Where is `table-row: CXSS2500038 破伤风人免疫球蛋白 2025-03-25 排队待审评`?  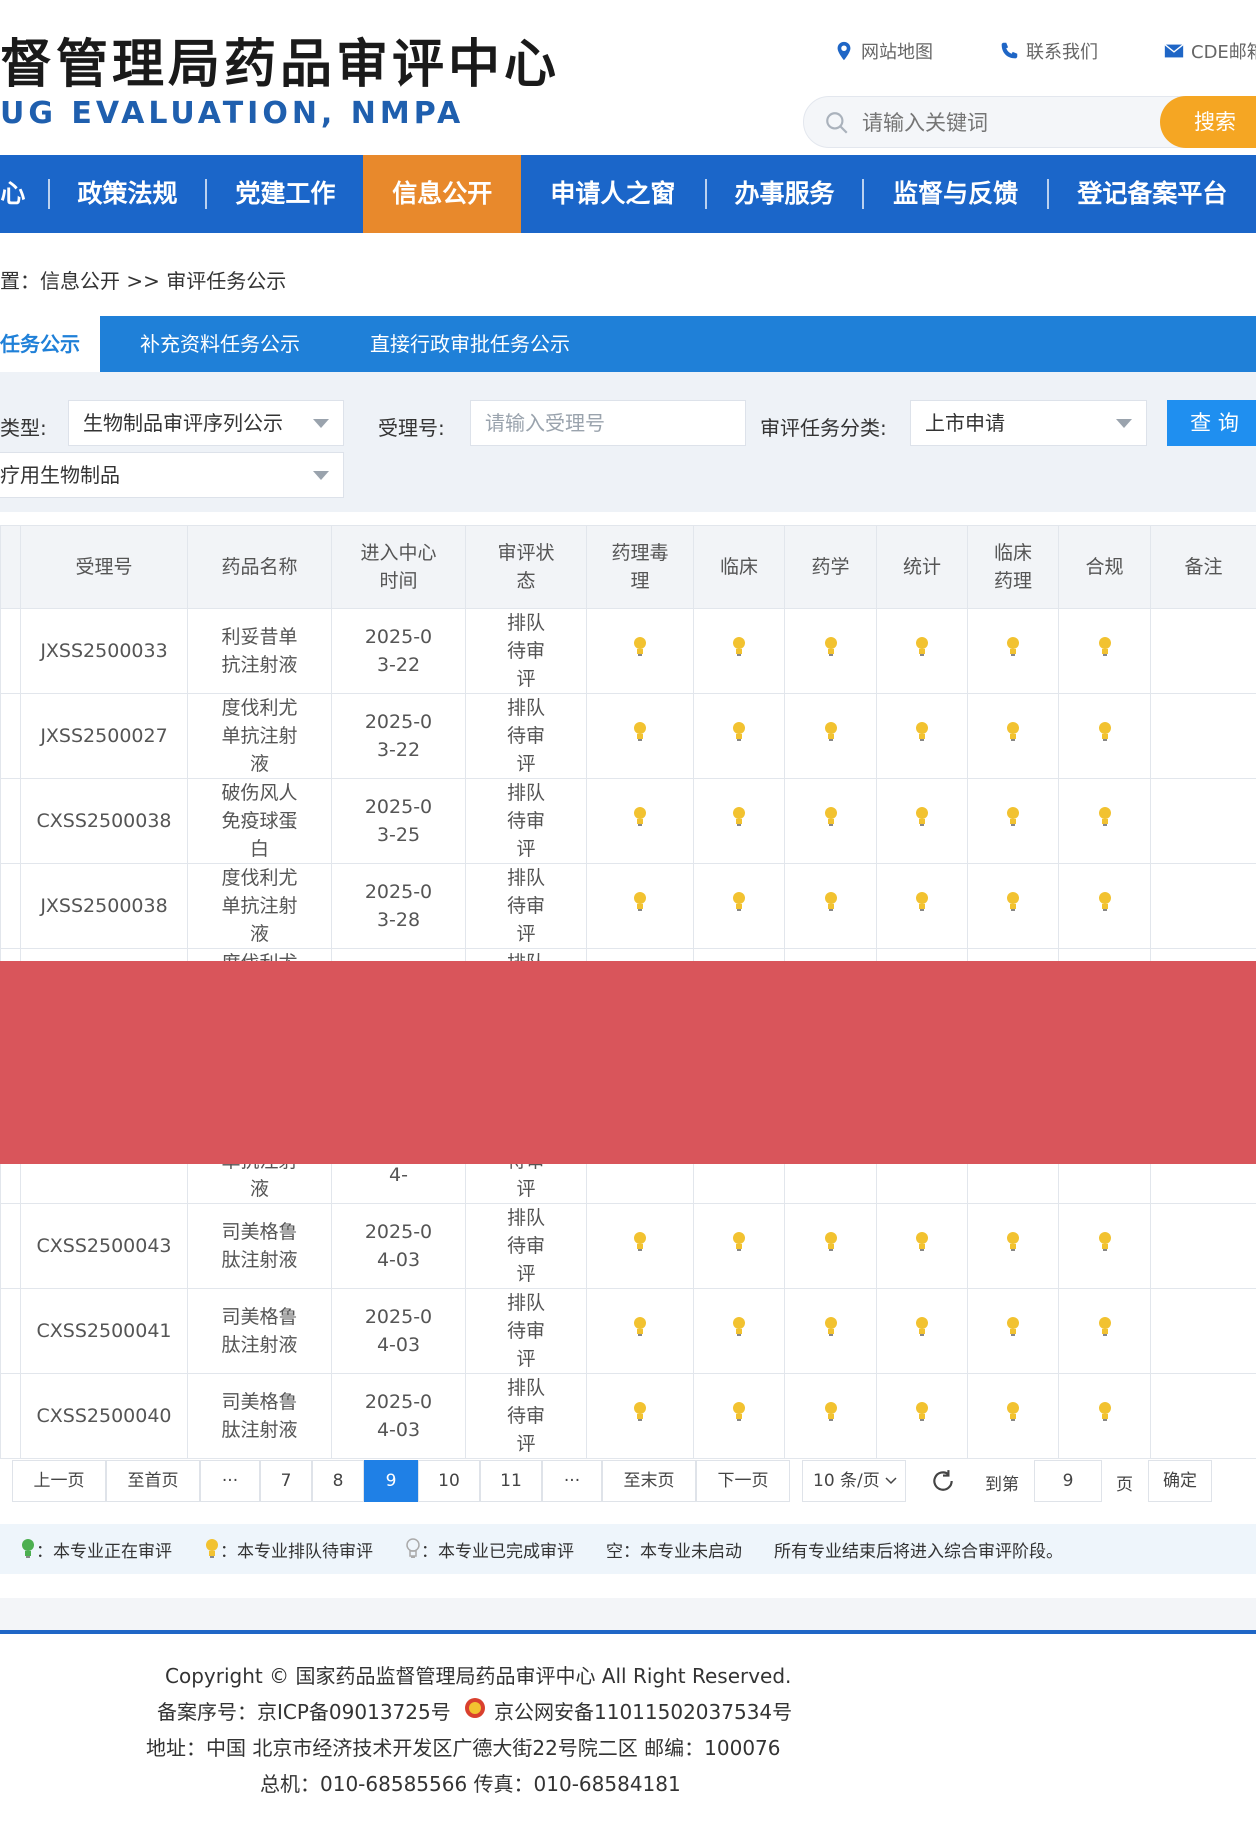
table-row: CXSS2500038 破伤风人免疫球蛋白 2025-03-25 排队待审评 is located at coordinates (628, 821).